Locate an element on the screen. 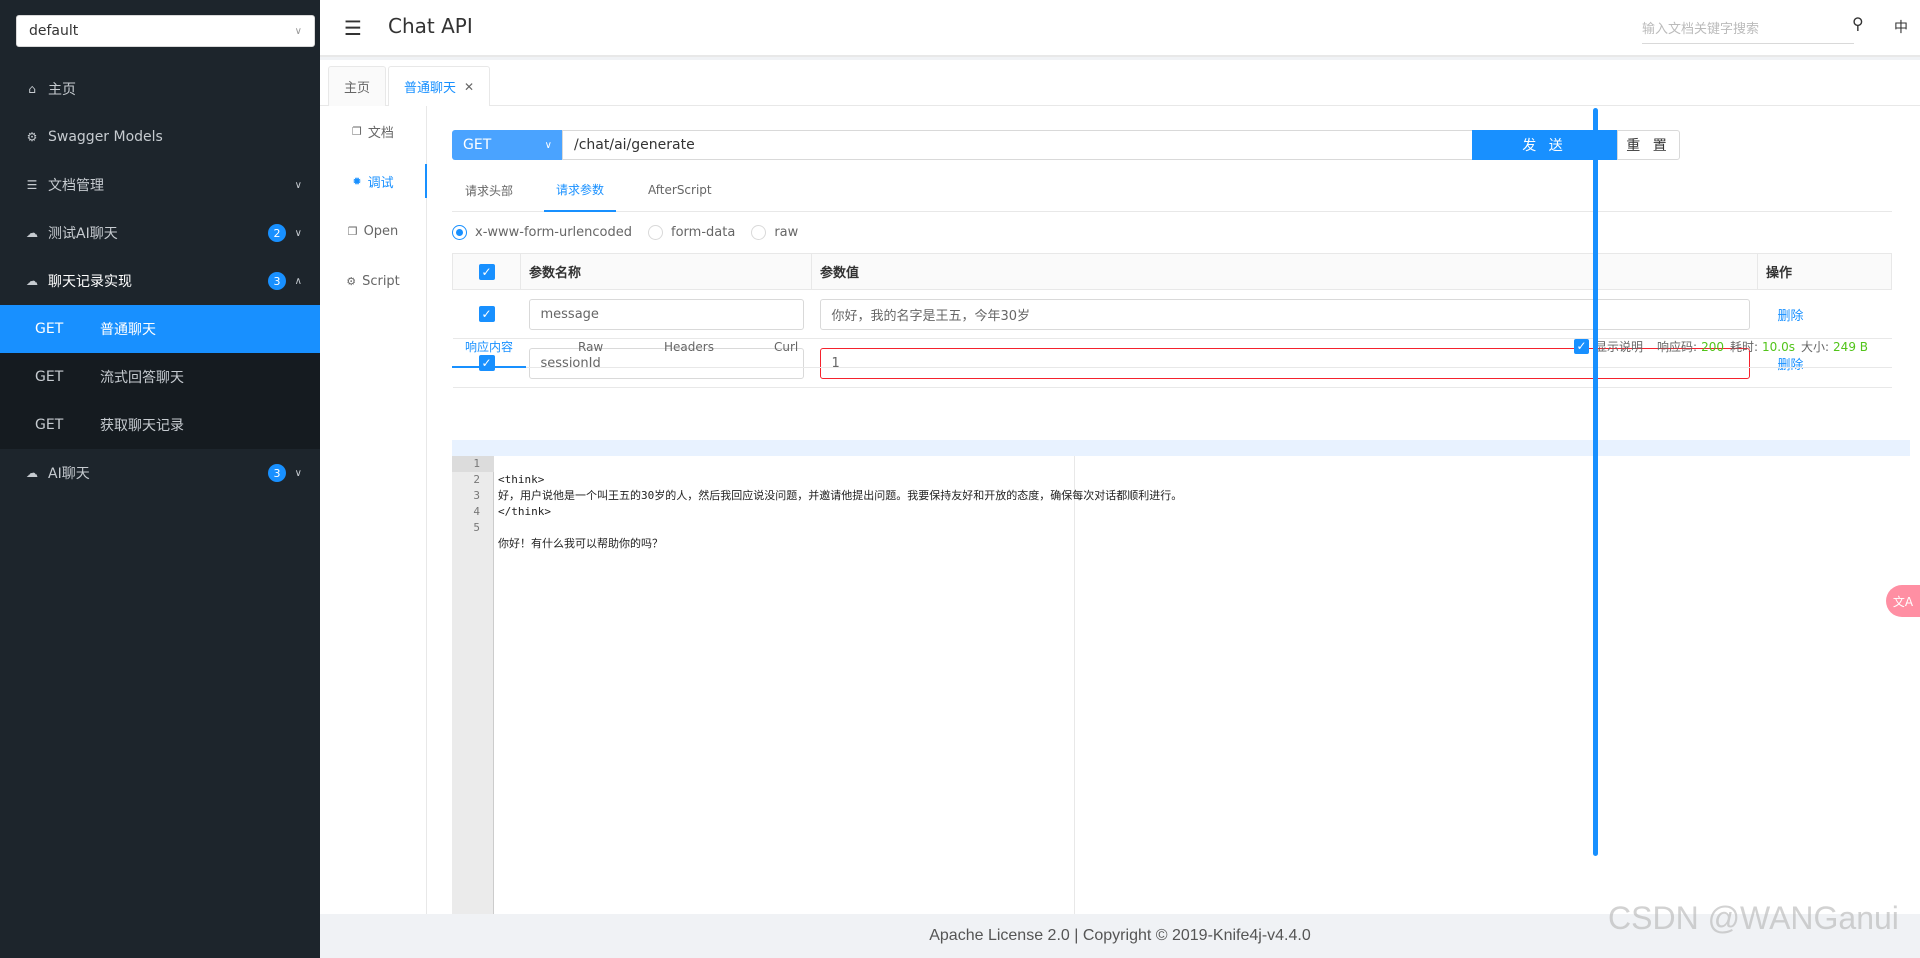 This screenshot has height=958, width=1920. sidebar-item-home: ⌂ 主页 is located at coordinates (160, 89).